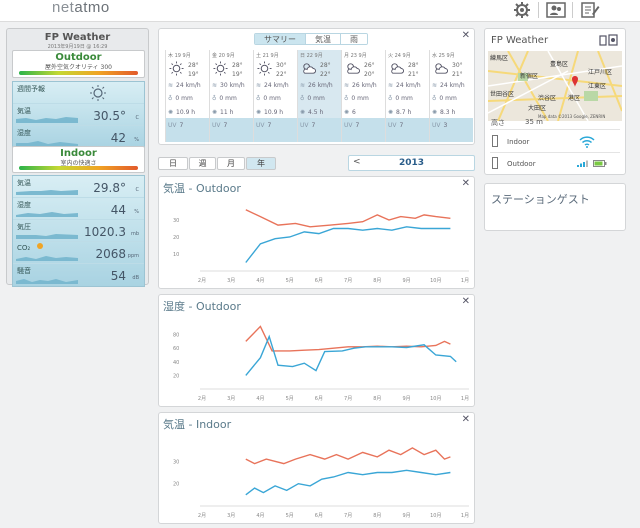 The height and width of the screenshot is (528, 640). I want to click on temperature-sparkline, so click(47, 120).